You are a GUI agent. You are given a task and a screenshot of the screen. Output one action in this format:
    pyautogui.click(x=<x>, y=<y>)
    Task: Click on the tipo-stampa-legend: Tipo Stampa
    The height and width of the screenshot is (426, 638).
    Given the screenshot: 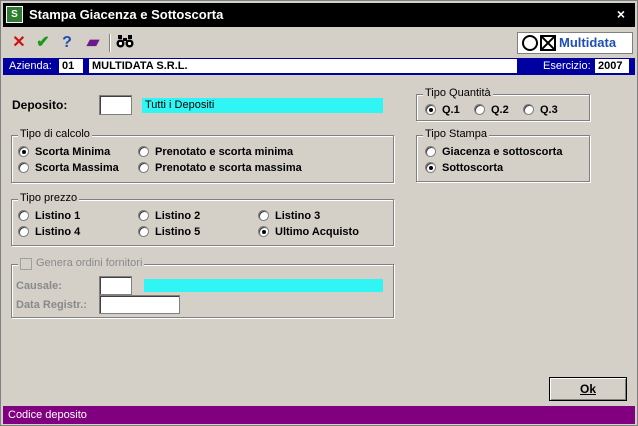 What is the action you would take?
    pyautogui.click(x=456, y=134)
    